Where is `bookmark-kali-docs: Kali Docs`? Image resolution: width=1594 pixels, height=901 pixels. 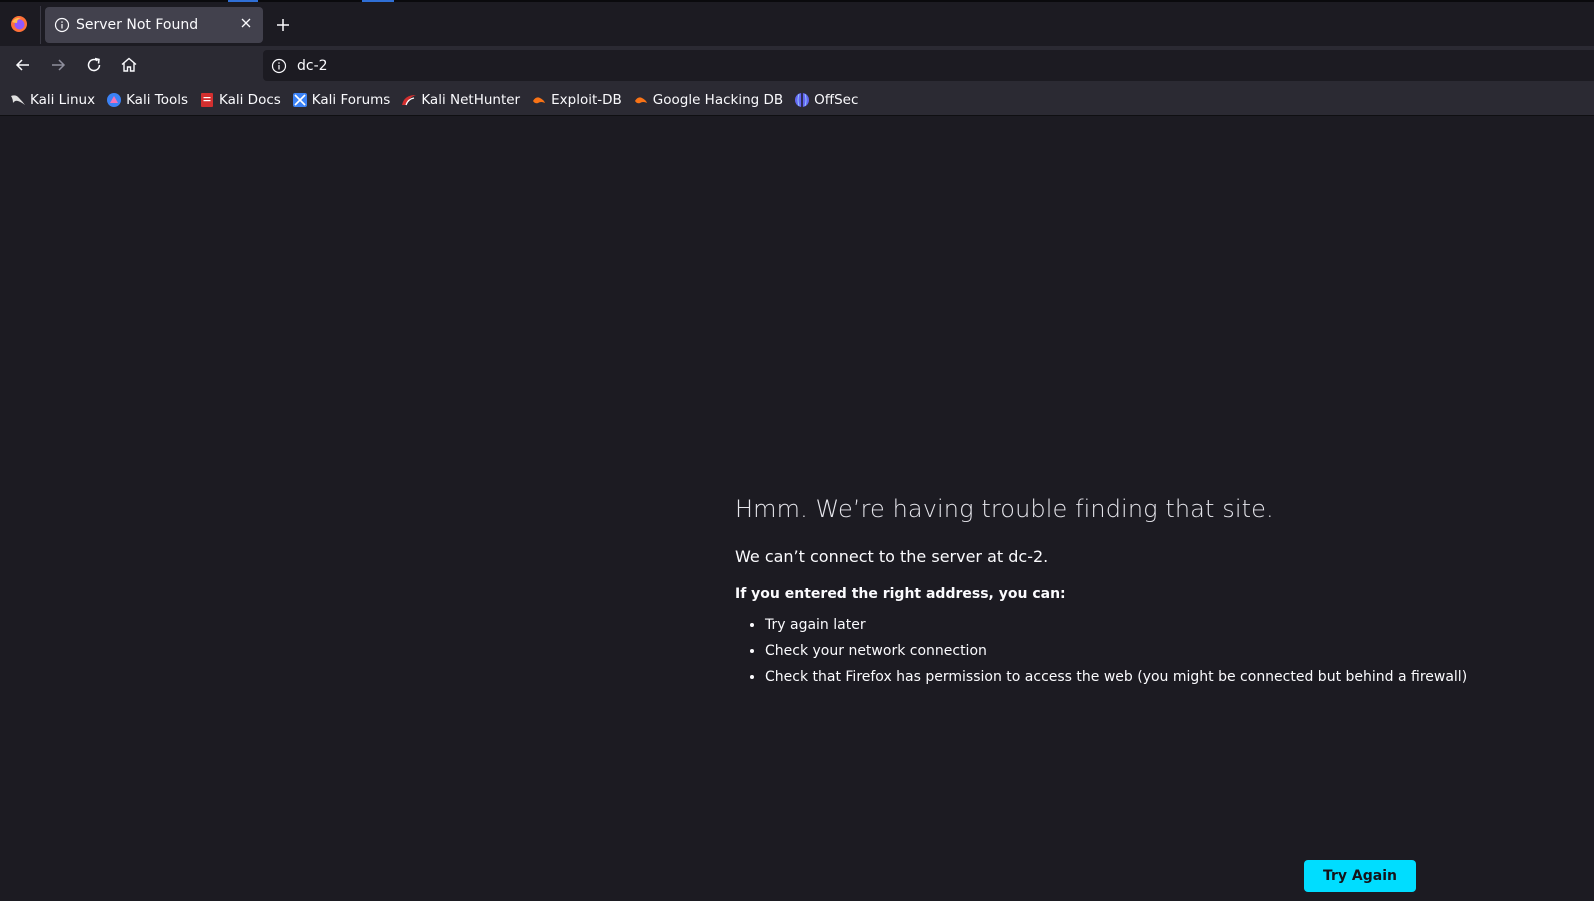 bookmark-kali-docs: Kali Docs is located at coordinates (240, 100).